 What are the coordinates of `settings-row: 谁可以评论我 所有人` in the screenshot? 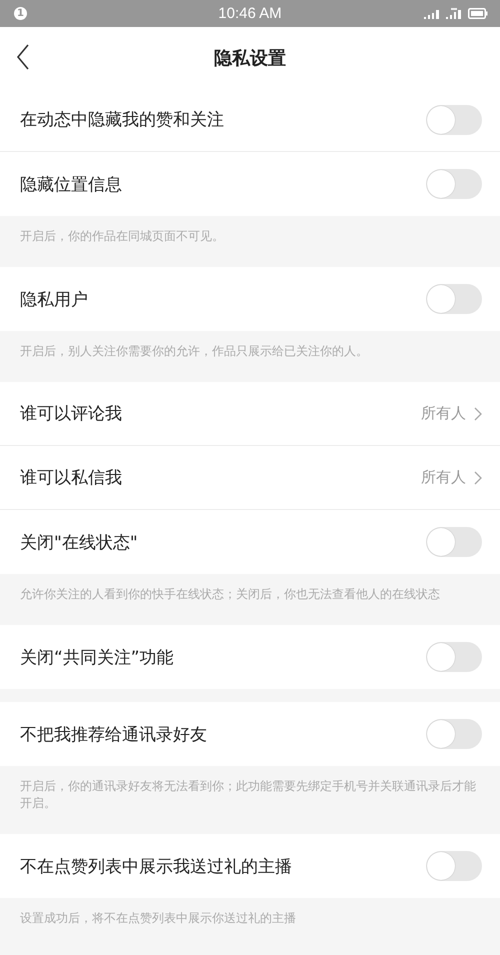 It's located at (250, 414).